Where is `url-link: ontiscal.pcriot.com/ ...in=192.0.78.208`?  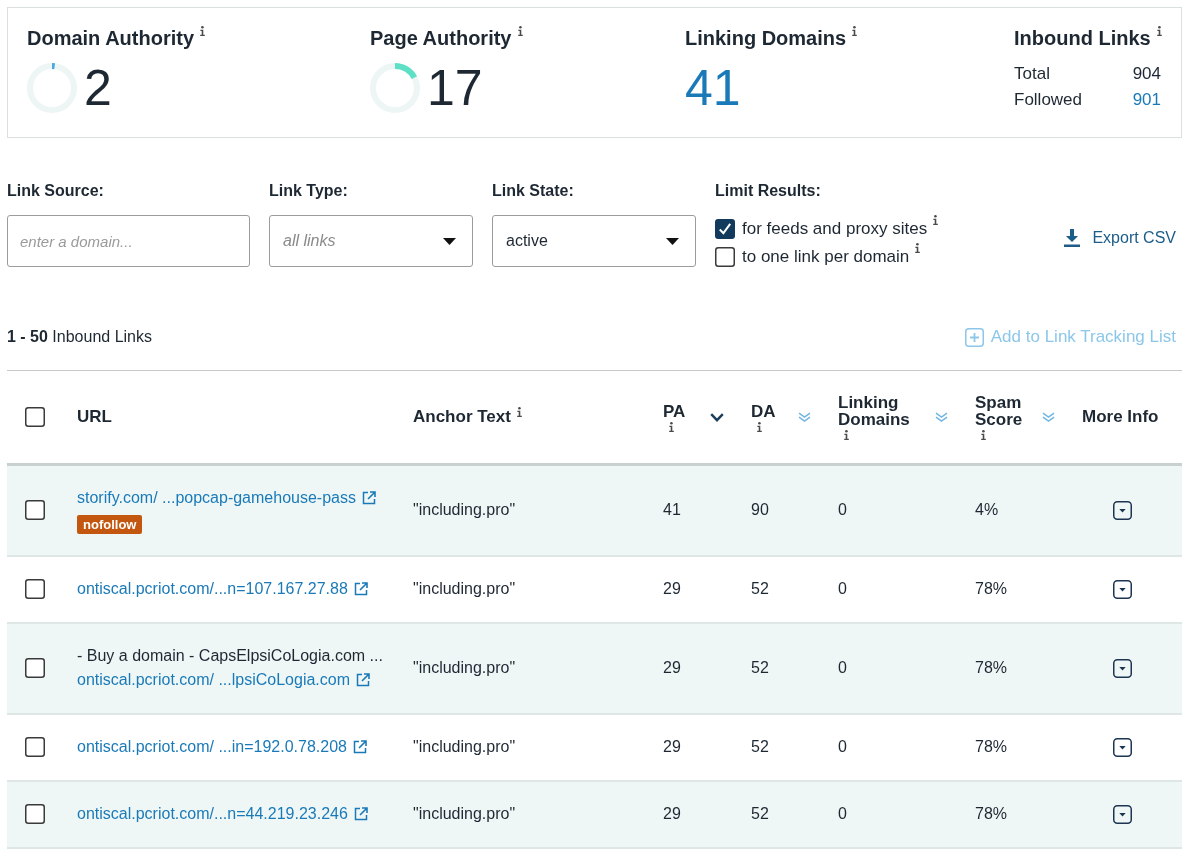 url-link: ontiscal.pcriot.com/ ...in=192.0.78.208 is located at coordinates (222, 747).